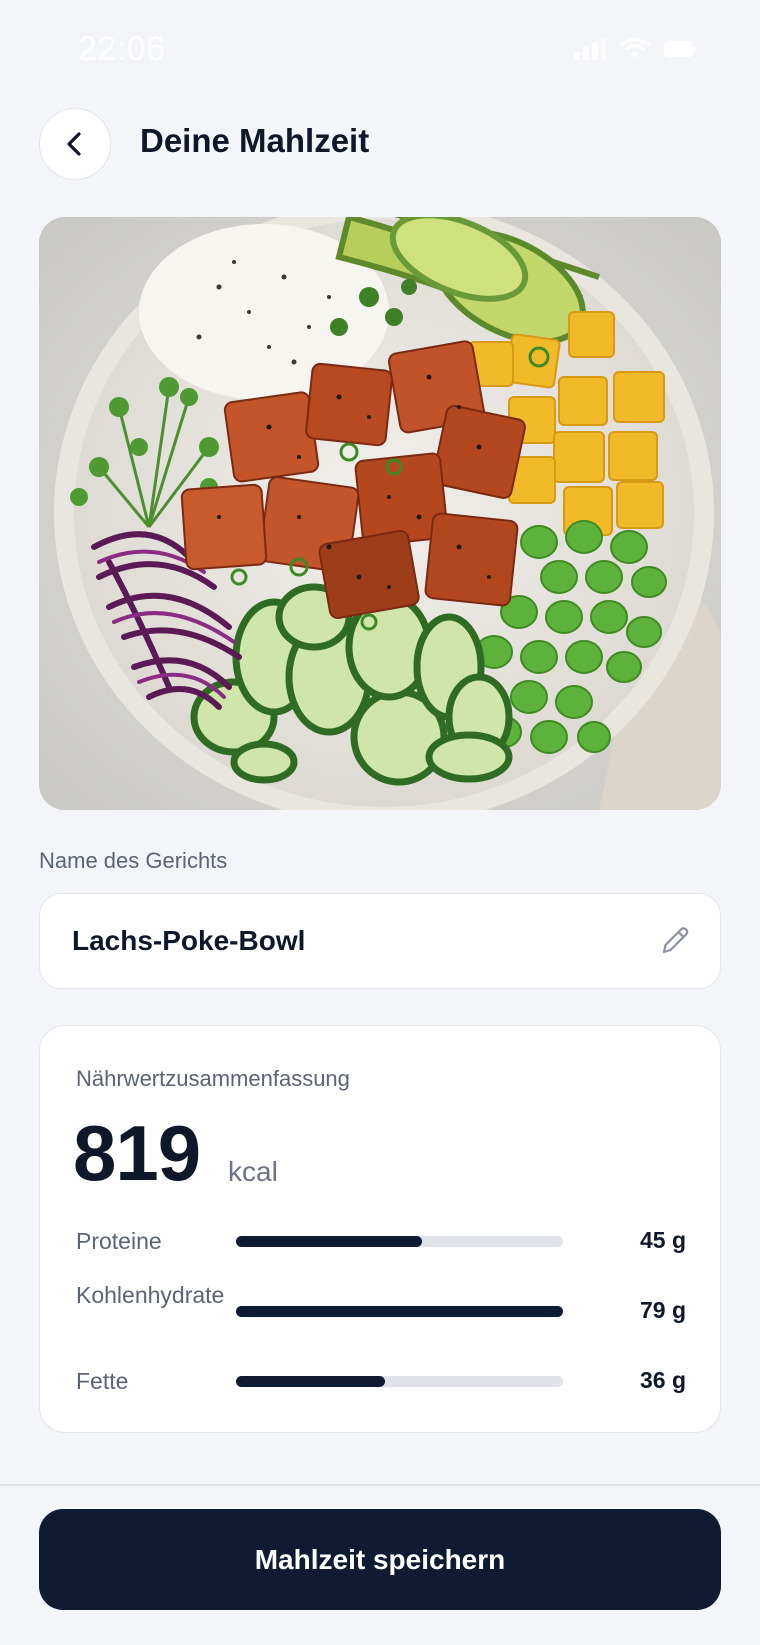 This screenshot has width=760, height=1645. Describe the element at coordinates (590, 49) in the screenshot. I see `signal-icon` at that location.